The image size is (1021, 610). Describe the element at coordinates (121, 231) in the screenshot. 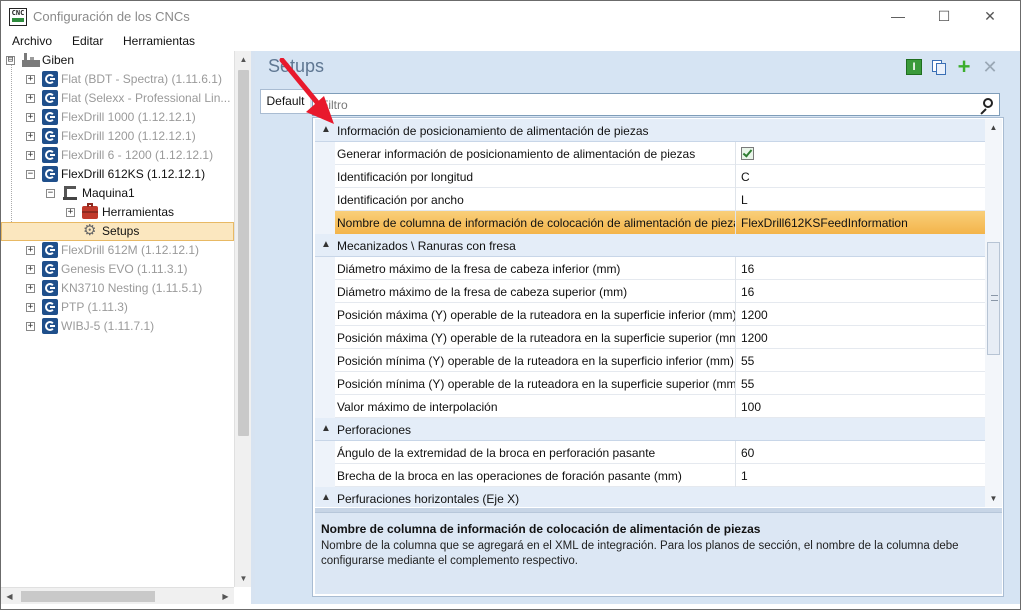

I see `tree-label: Setups` at that location.